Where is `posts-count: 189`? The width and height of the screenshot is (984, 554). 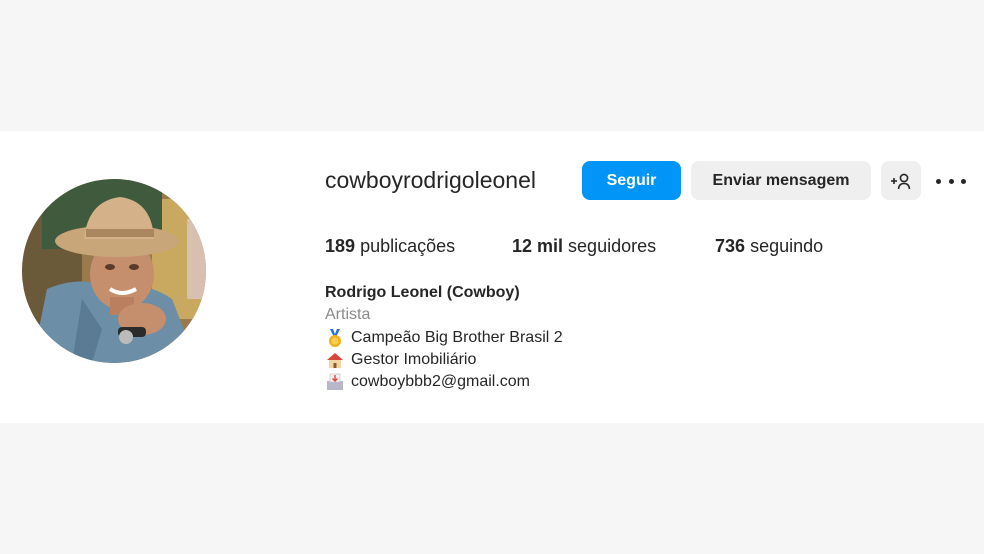 posts-count: 189 is located at coordinates (340, 246).